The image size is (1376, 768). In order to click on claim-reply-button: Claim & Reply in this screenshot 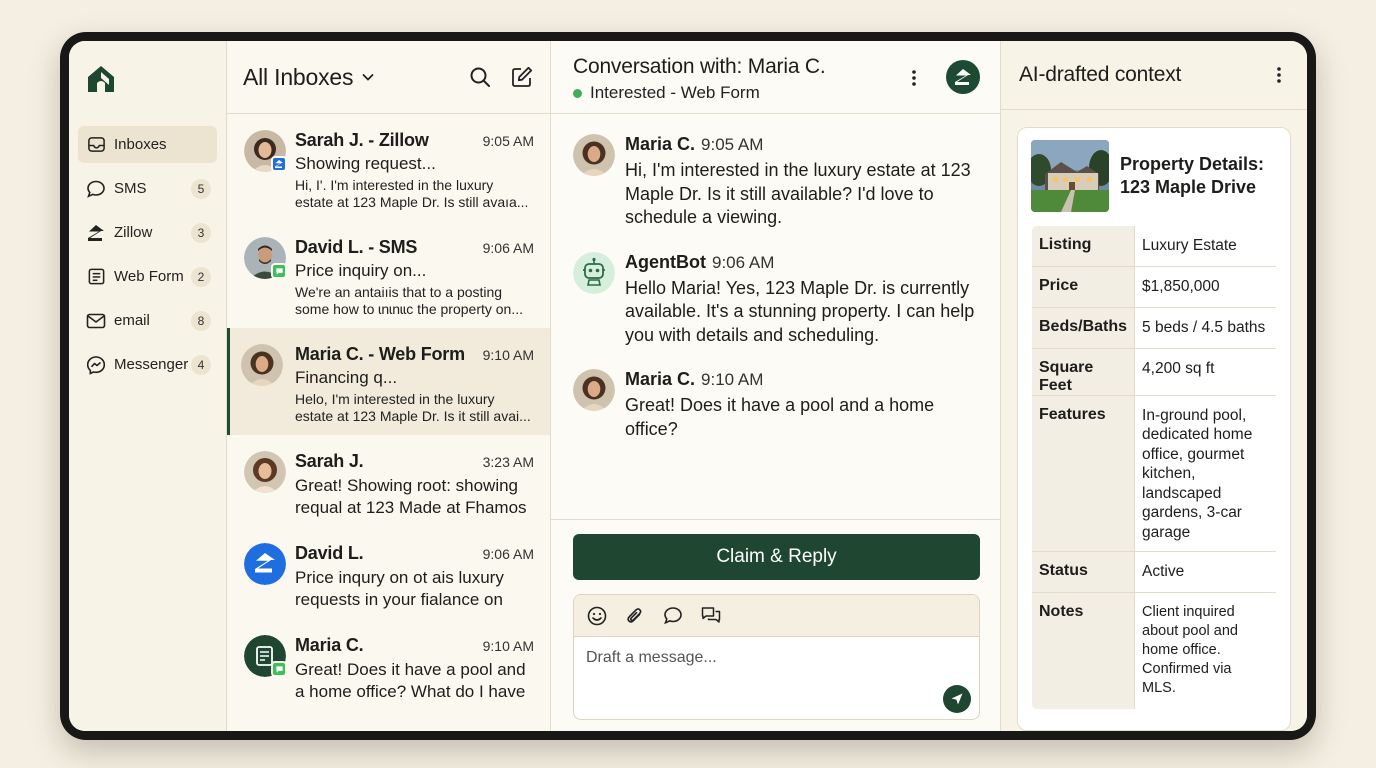, I will do `click(776, 557)`.